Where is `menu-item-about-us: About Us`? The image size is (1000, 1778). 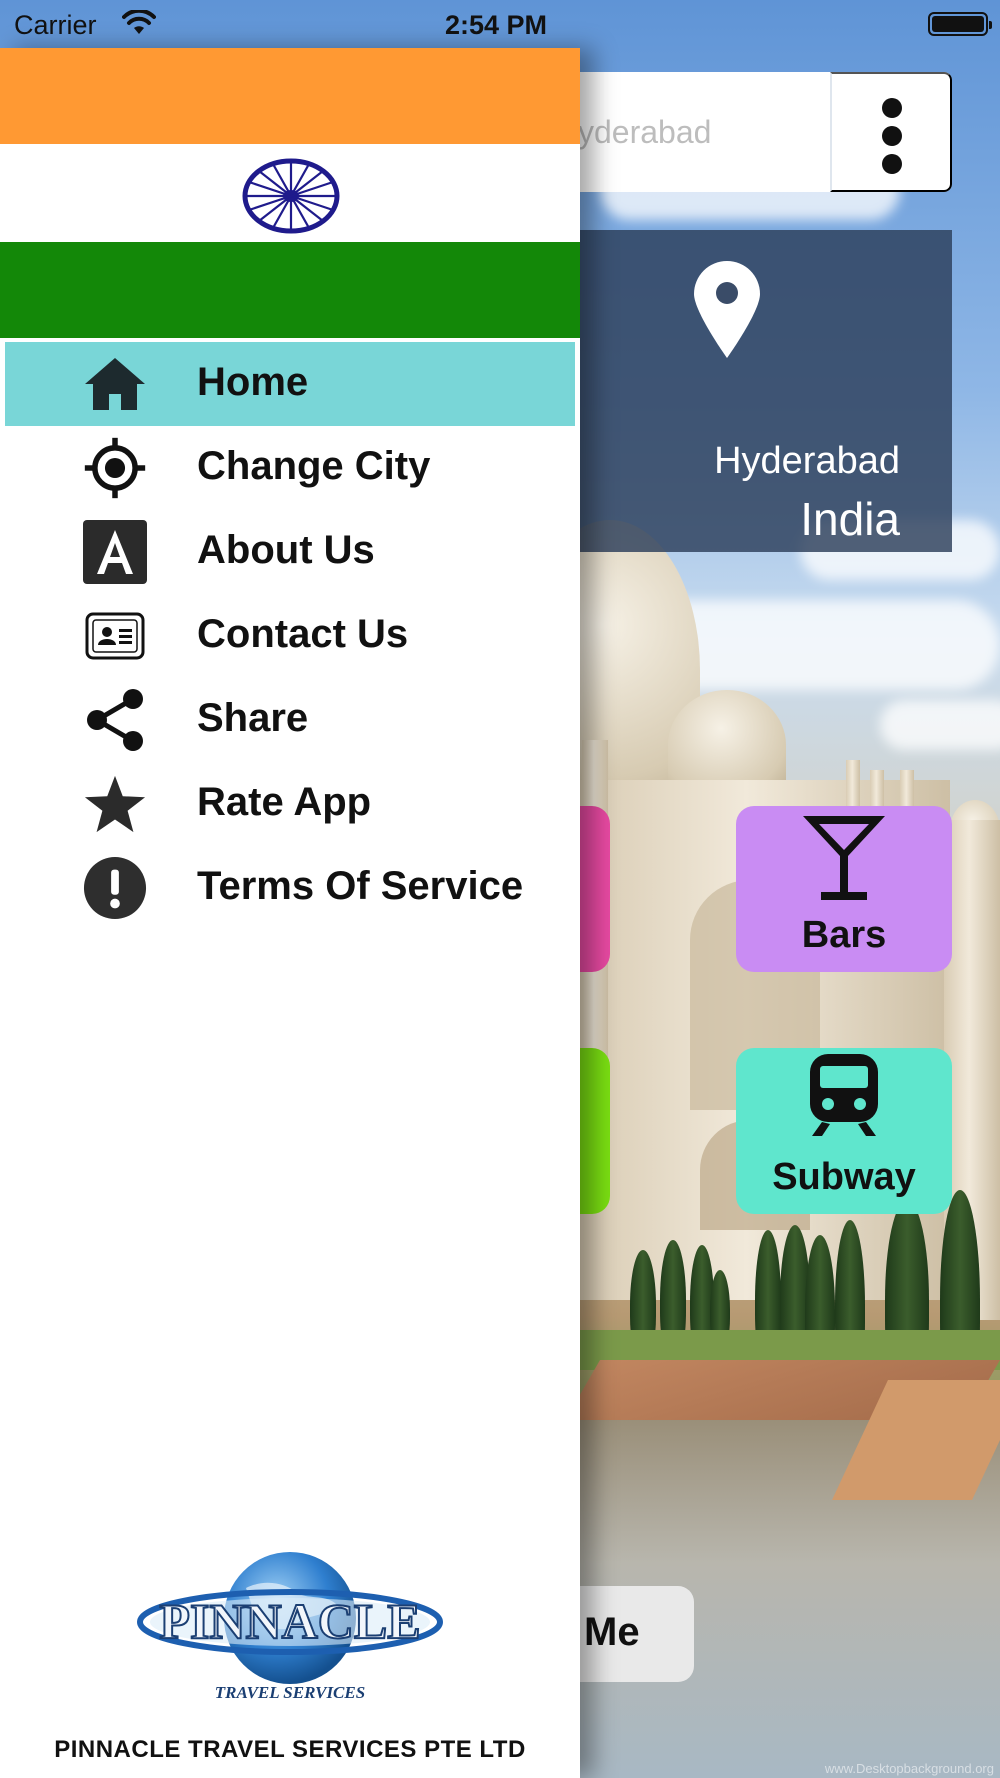 menu-item-about-us: About Us is located at coordinates (290, 552).